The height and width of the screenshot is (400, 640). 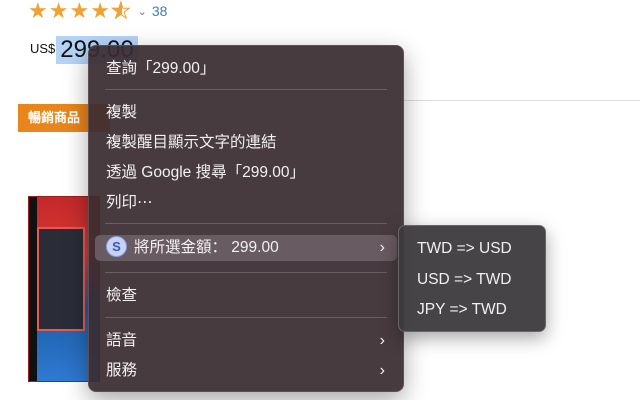 I want to click on menu-item-currency-convert: S 將所選金額： 299.00 ›, so click(x=246, y=248).